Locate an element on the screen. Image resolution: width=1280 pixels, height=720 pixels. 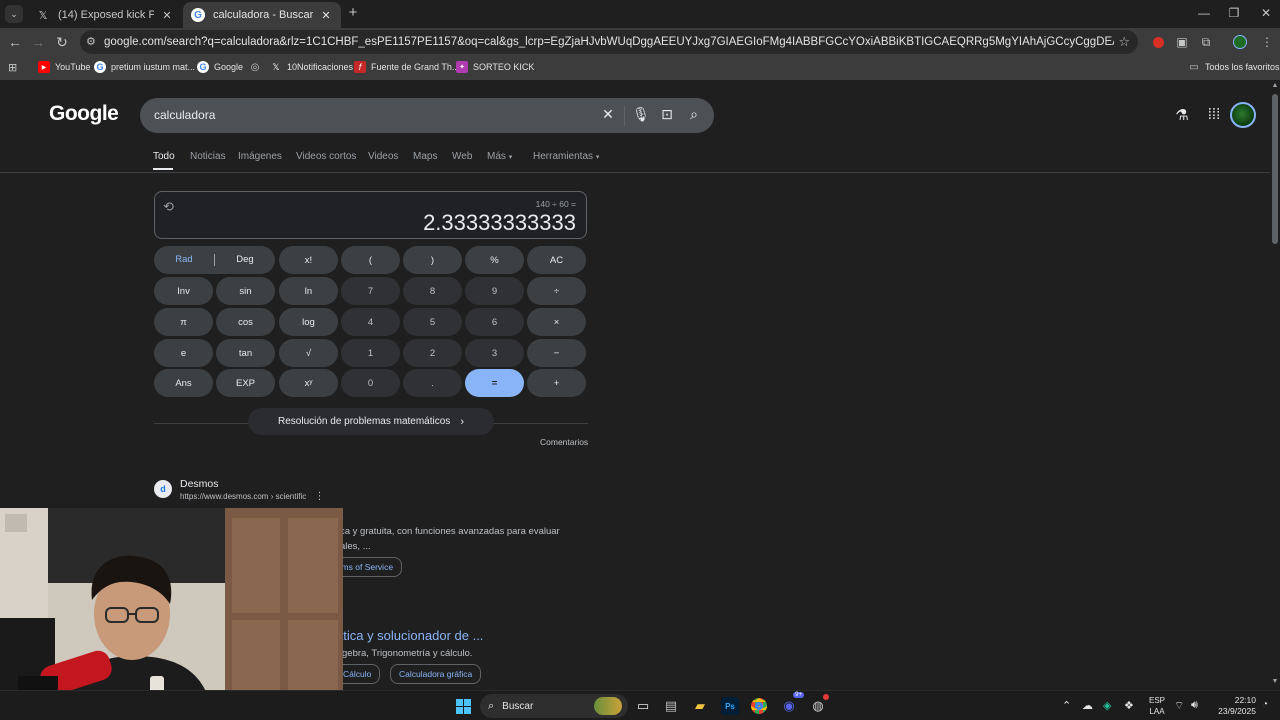
scroll-up-icon: ▲ is located at coordinates (1275, 85).